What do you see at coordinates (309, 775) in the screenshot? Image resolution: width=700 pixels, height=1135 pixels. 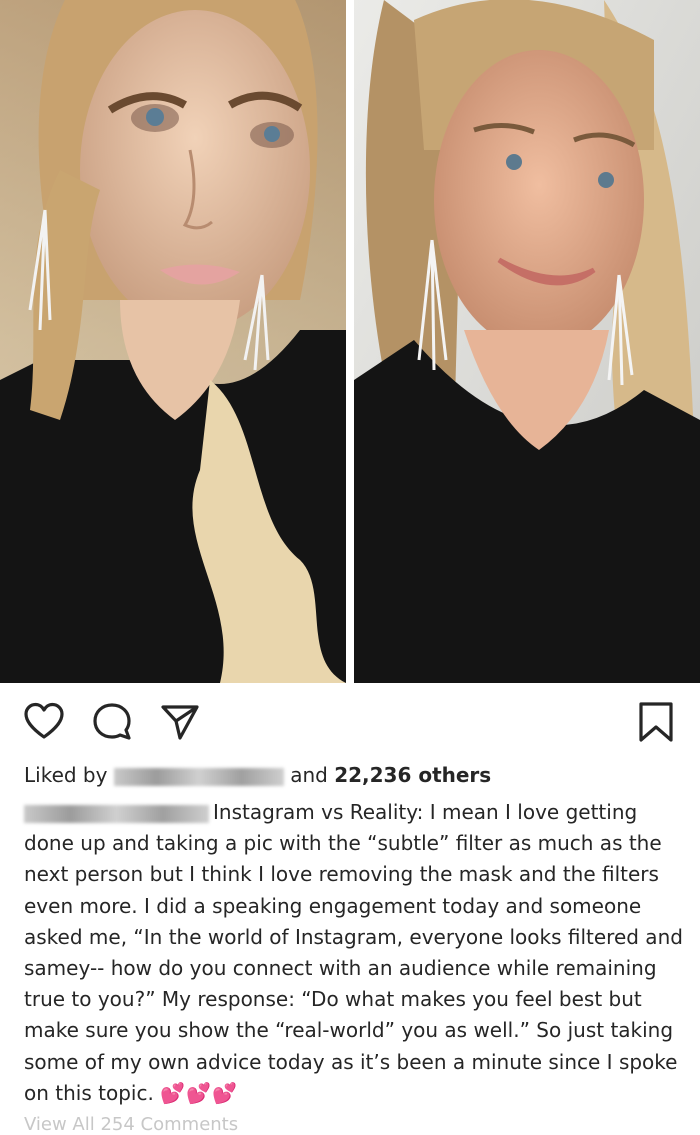 I see `likes-and: and` at bounding box center [309, 775].